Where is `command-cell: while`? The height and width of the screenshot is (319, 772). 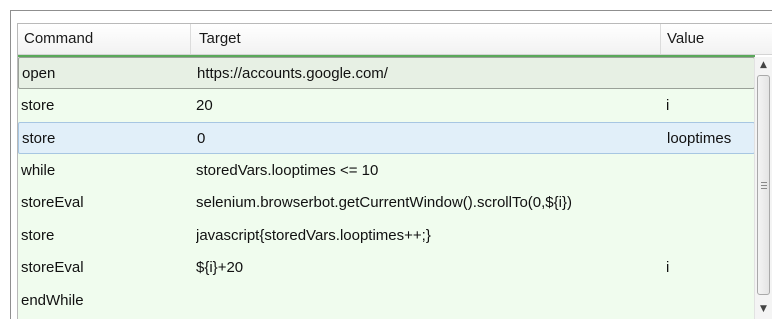
command-cell: while is located at coordinates (38, 170).